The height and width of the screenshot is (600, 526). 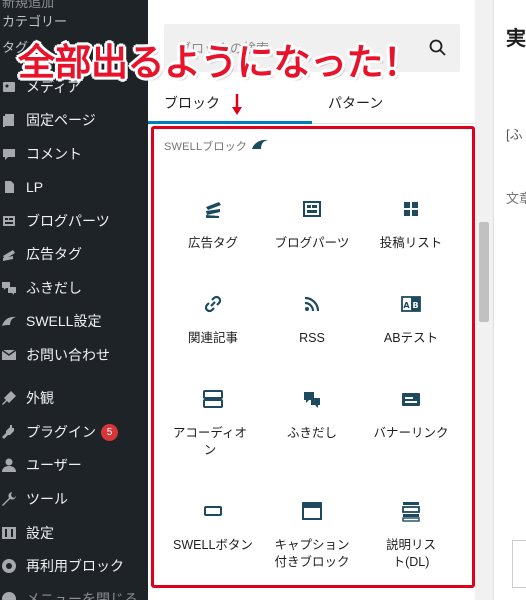 What do you see at coordinates (212, 338) in the screenshot?
I see `block-label: 関連記事` at bounding box center [212, 338].